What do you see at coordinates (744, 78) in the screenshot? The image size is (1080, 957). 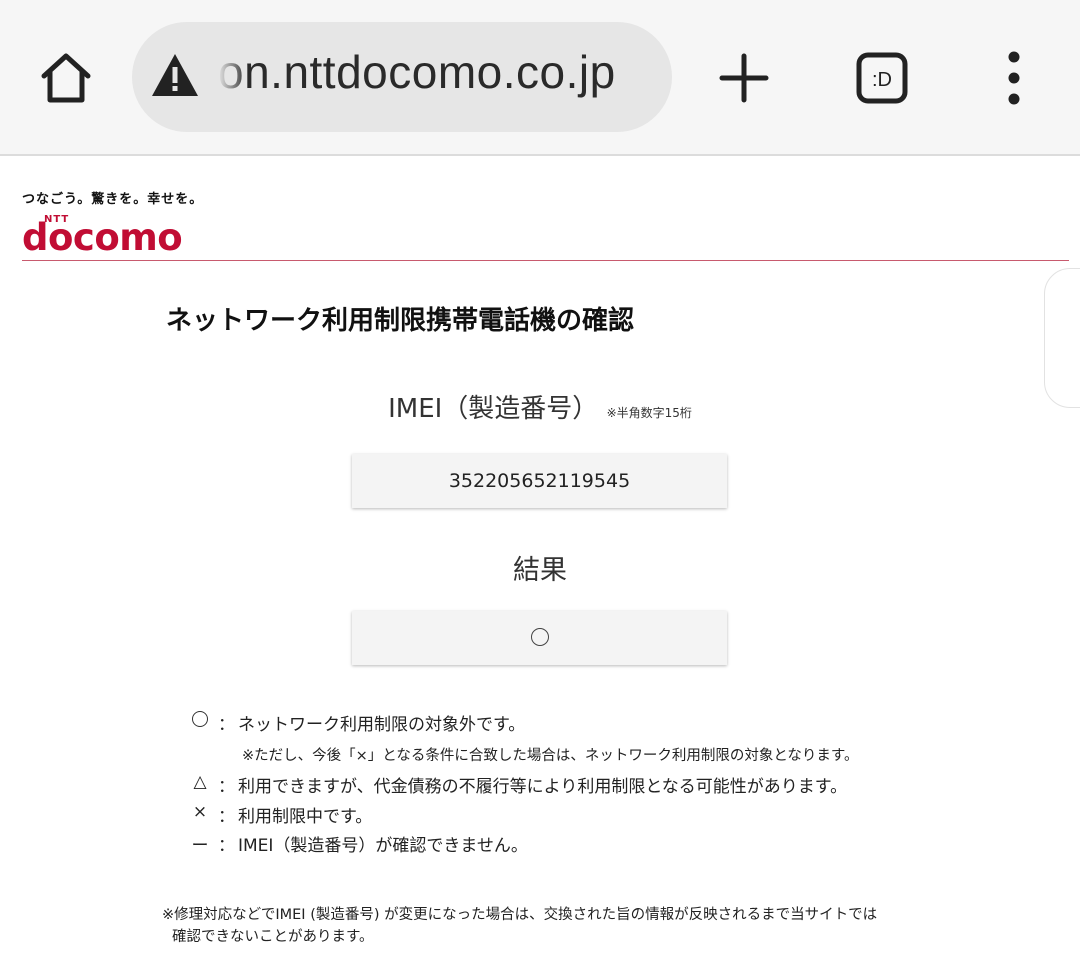 I see `plus-icon` at bounding box center [744, 78].